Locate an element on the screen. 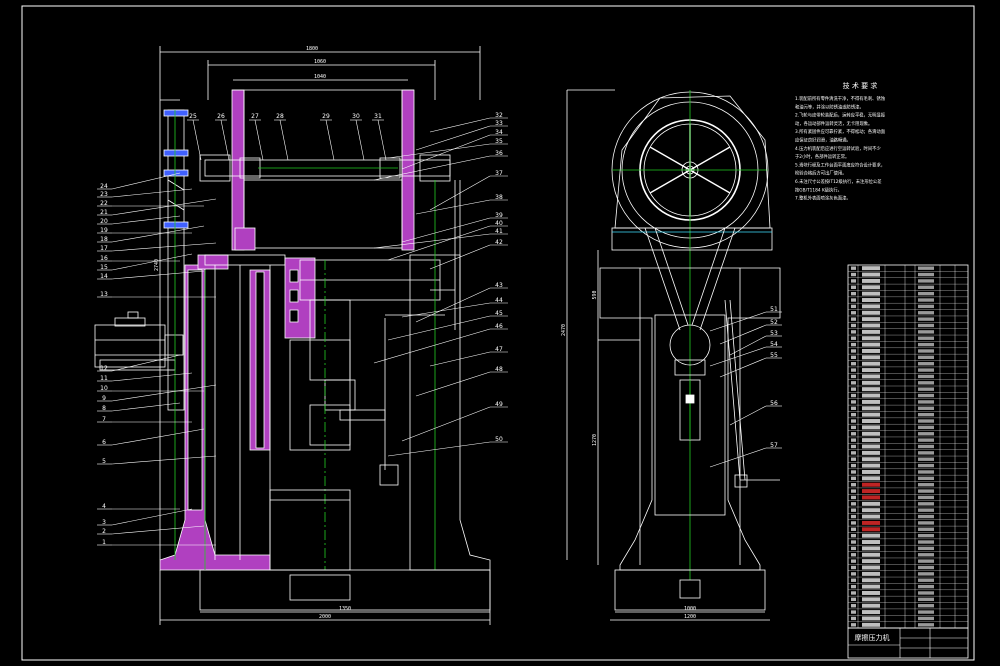 This screenshot has width=1000, height=666. callout-label: 25 is located at coordinates (193, 116).